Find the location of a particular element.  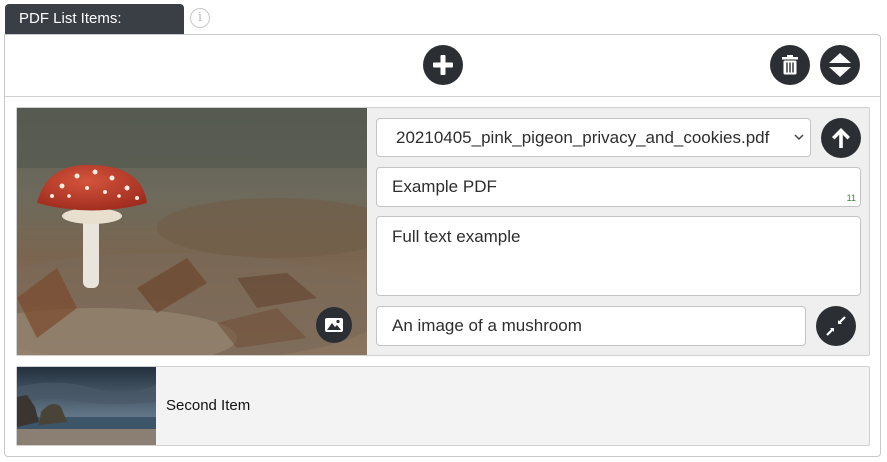

arrow-up-icon is located at coordinates (841, 138).